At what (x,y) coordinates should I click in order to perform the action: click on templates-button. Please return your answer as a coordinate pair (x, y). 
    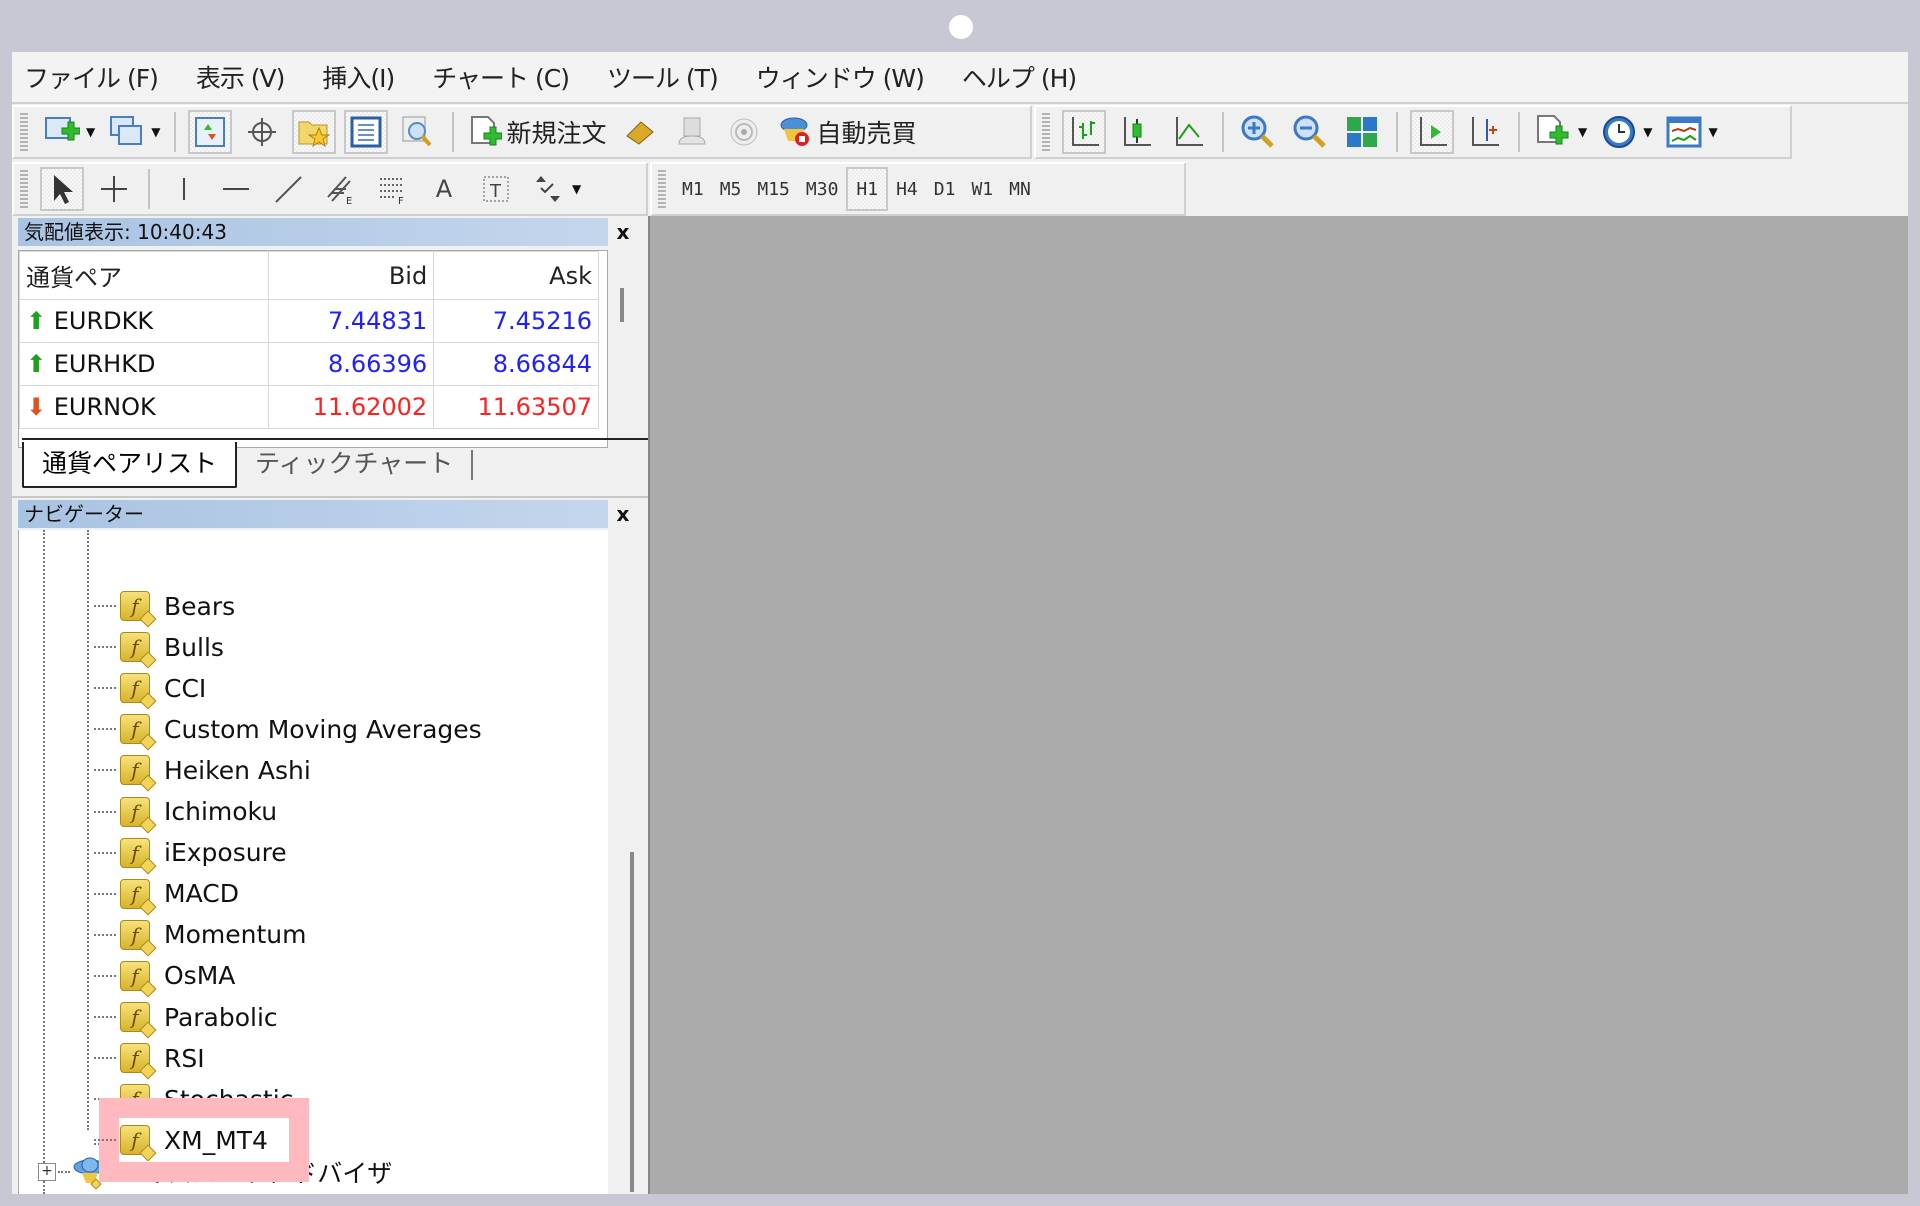
    Looking at the image, I should click on (1684, 132).